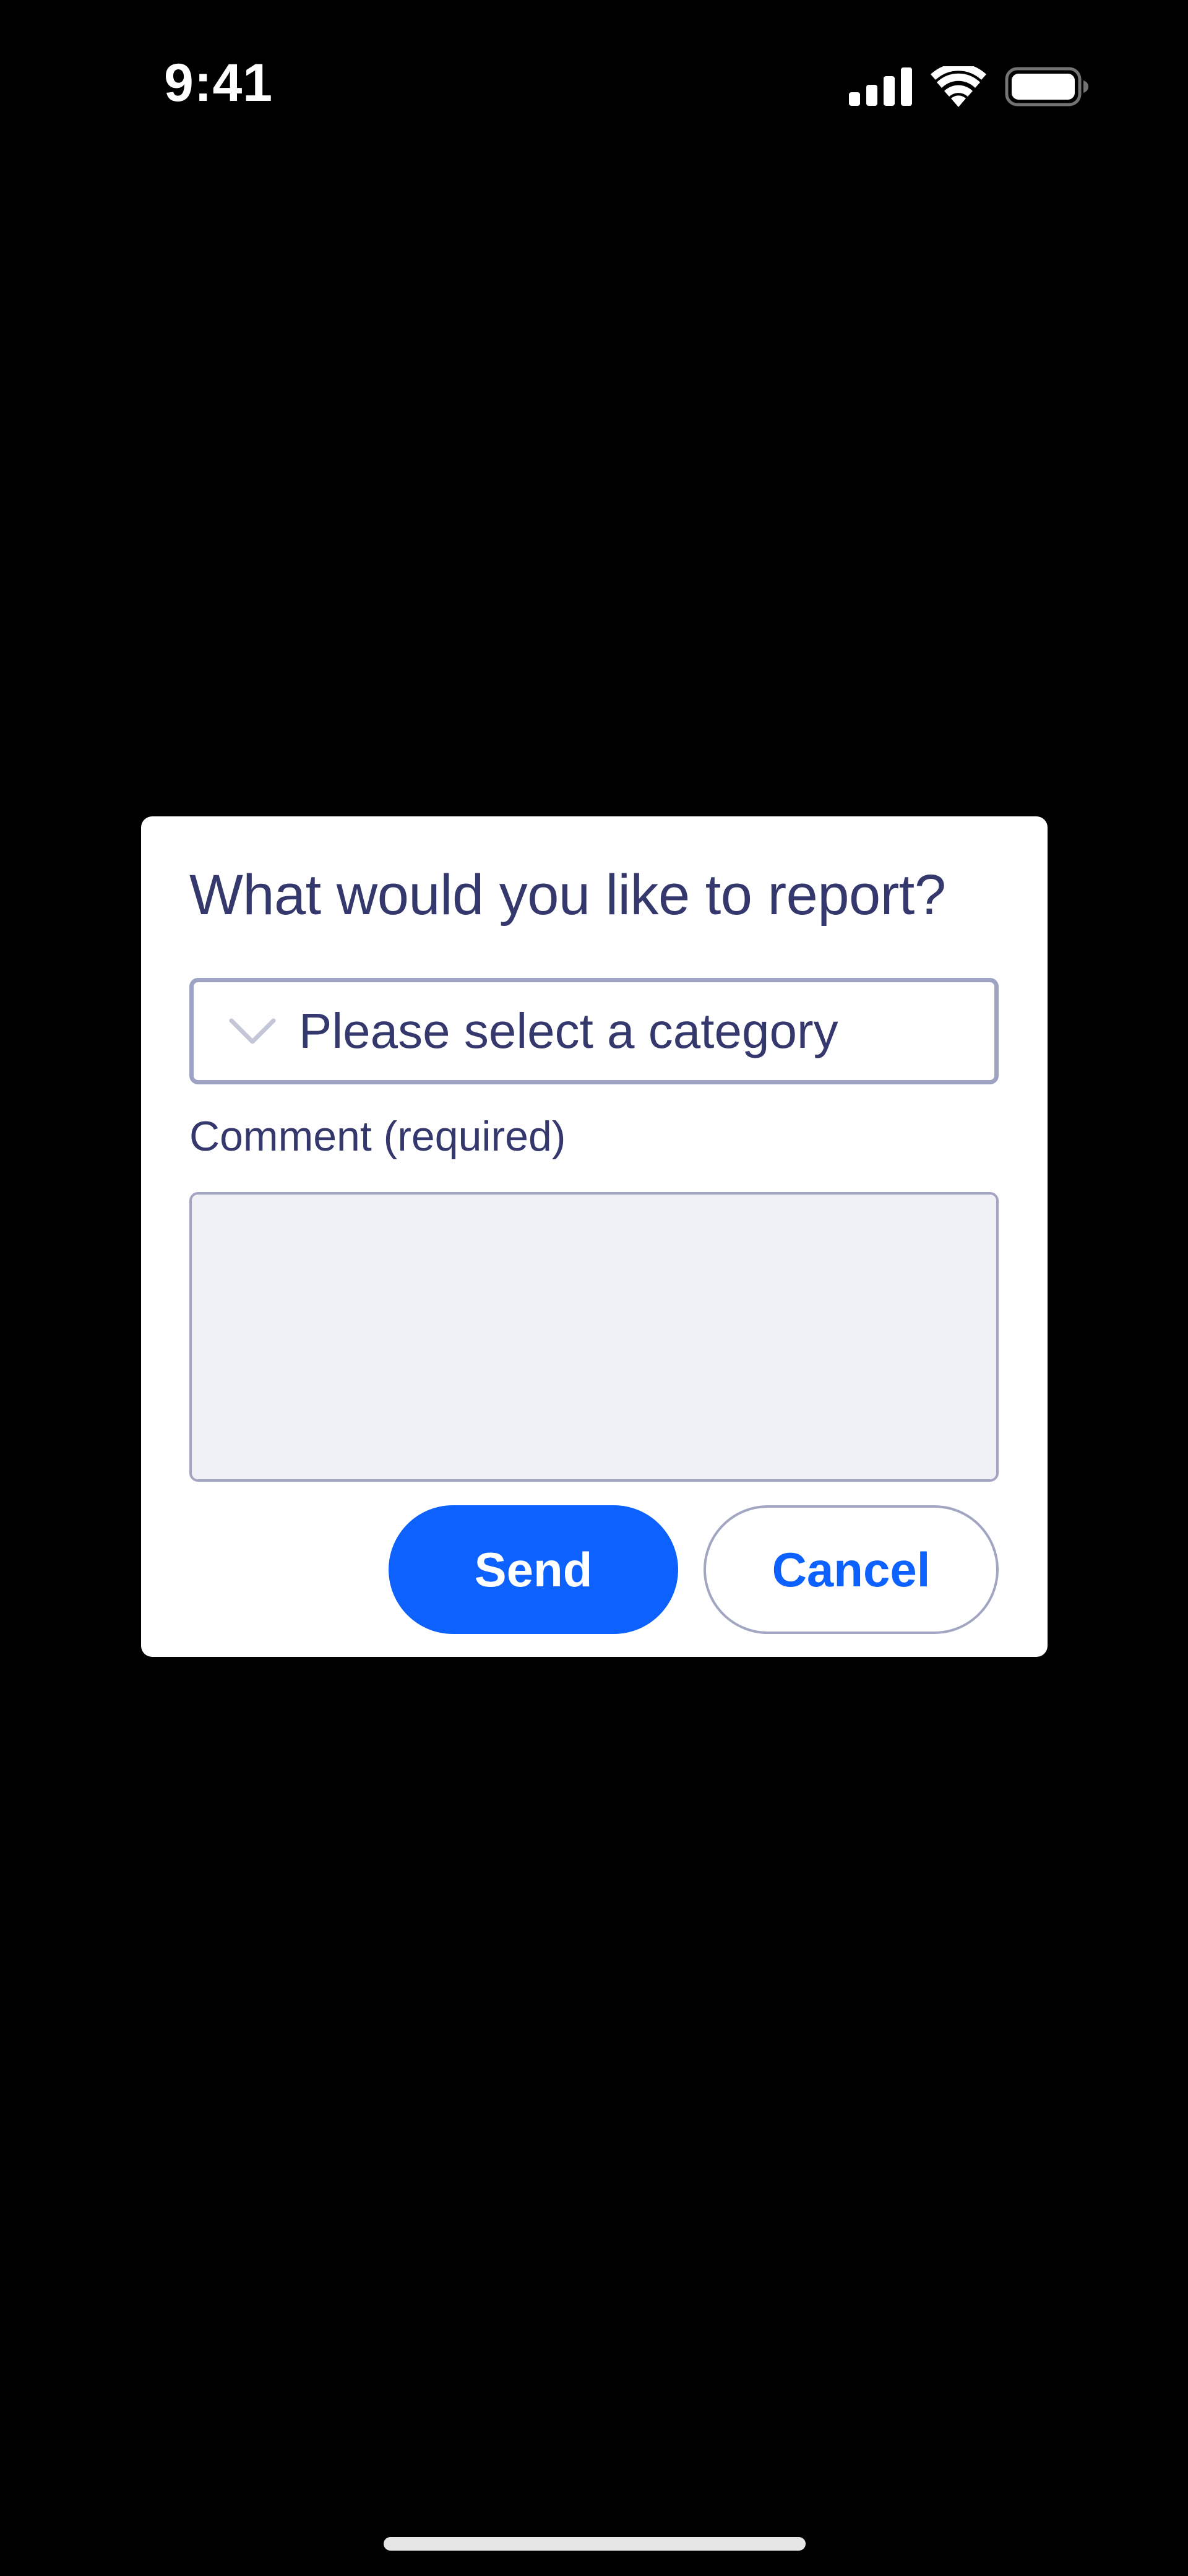  What do you see at coordinates (880, 86) in the screenshot?
I see `cellular-signal-icon` at bounding box center [880, 86].